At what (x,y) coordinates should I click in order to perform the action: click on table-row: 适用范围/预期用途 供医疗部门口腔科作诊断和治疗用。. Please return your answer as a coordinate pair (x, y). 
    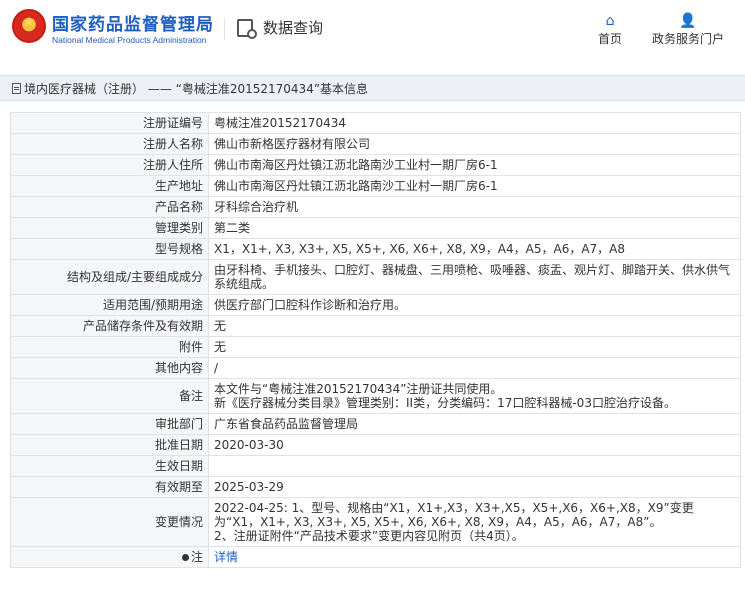
    Looking at the image, I should click on (375, 305).